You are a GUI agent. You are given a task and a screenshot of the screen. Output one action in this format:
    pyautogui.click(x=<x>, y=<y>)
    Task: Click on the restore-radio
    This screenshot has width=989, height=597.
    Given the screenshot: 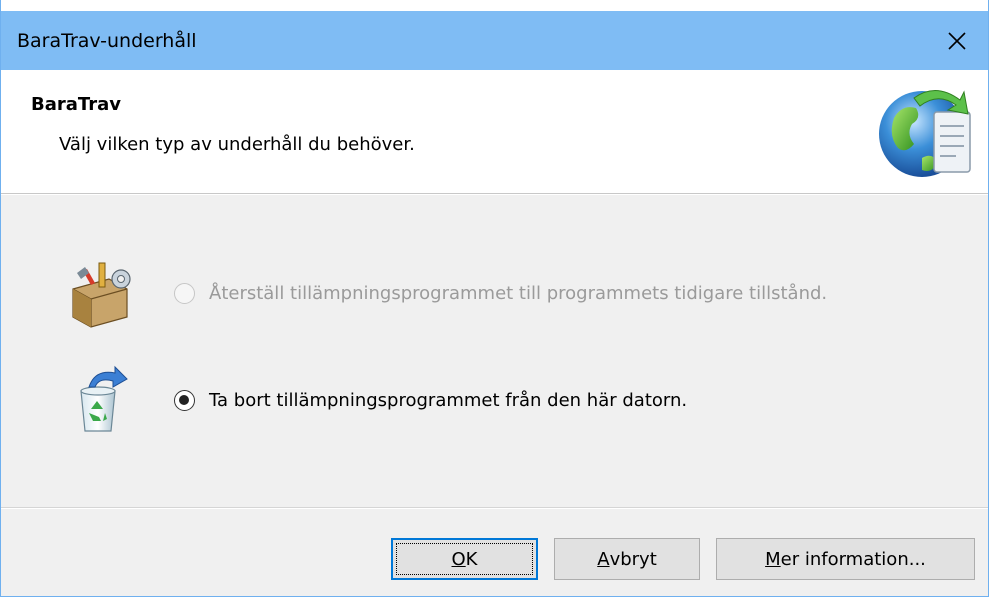 What is the action you would take?
    pyautogui.click(x=184, y=293)
    